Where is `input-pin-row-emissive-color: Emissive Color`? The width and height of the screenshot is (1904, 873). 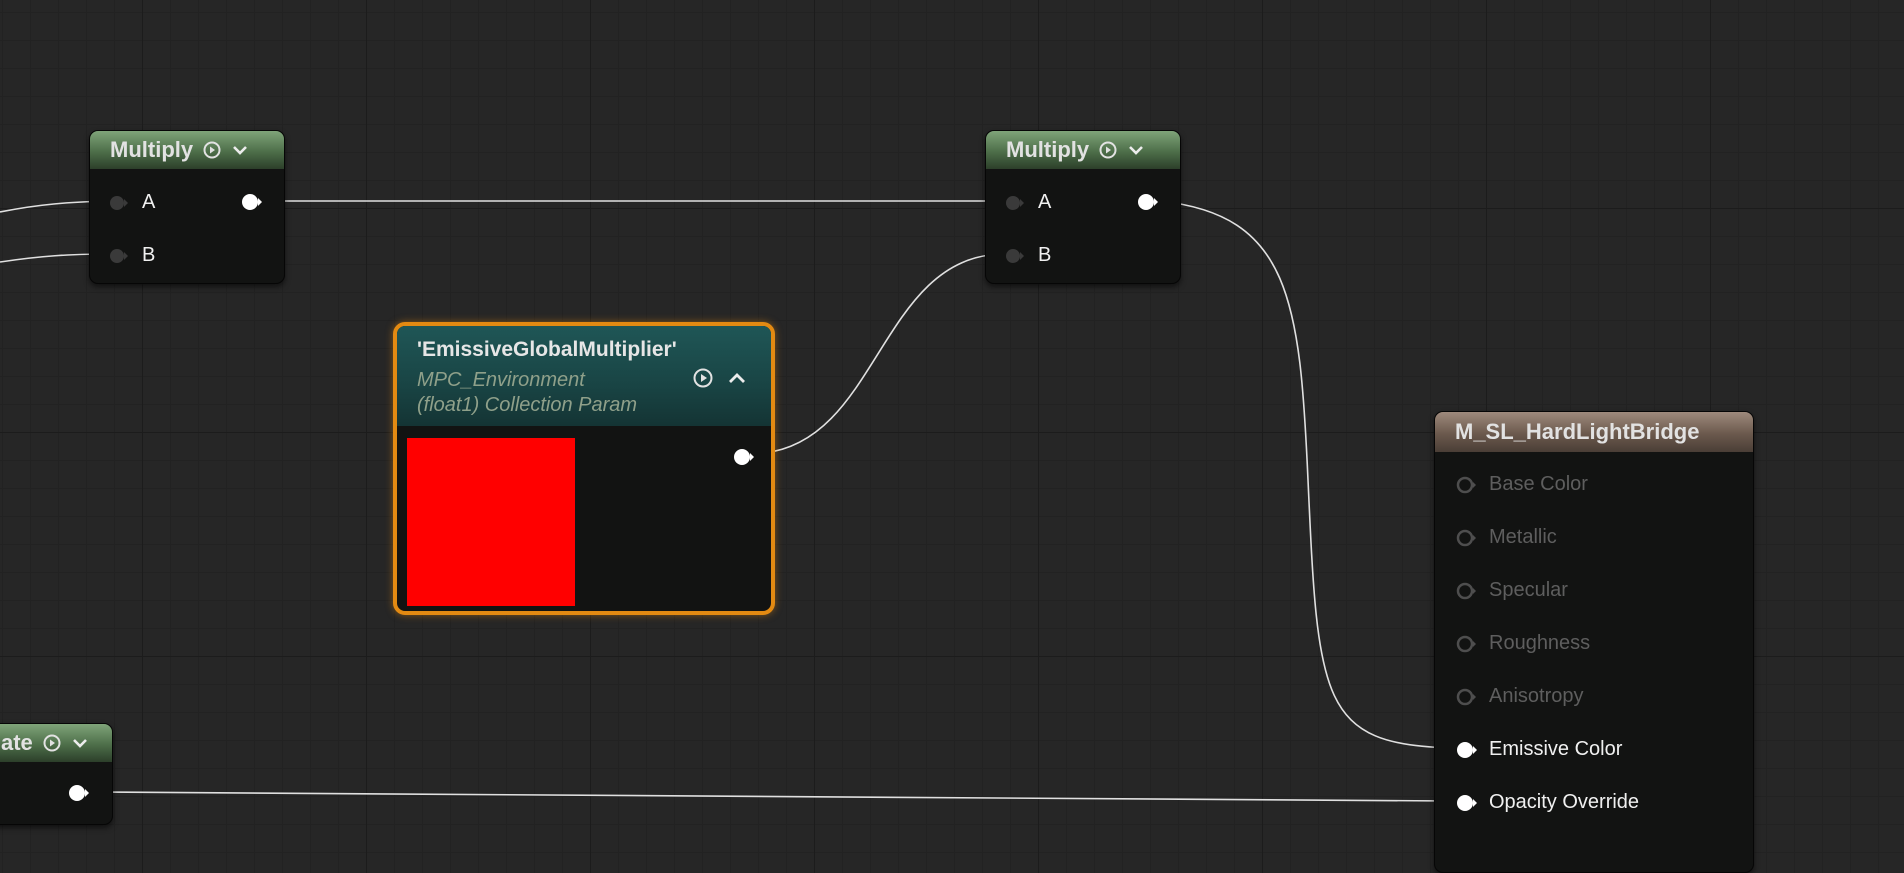
input-pin-row-emissive-color: Emissive Color is located at coordinates (1538, 749).